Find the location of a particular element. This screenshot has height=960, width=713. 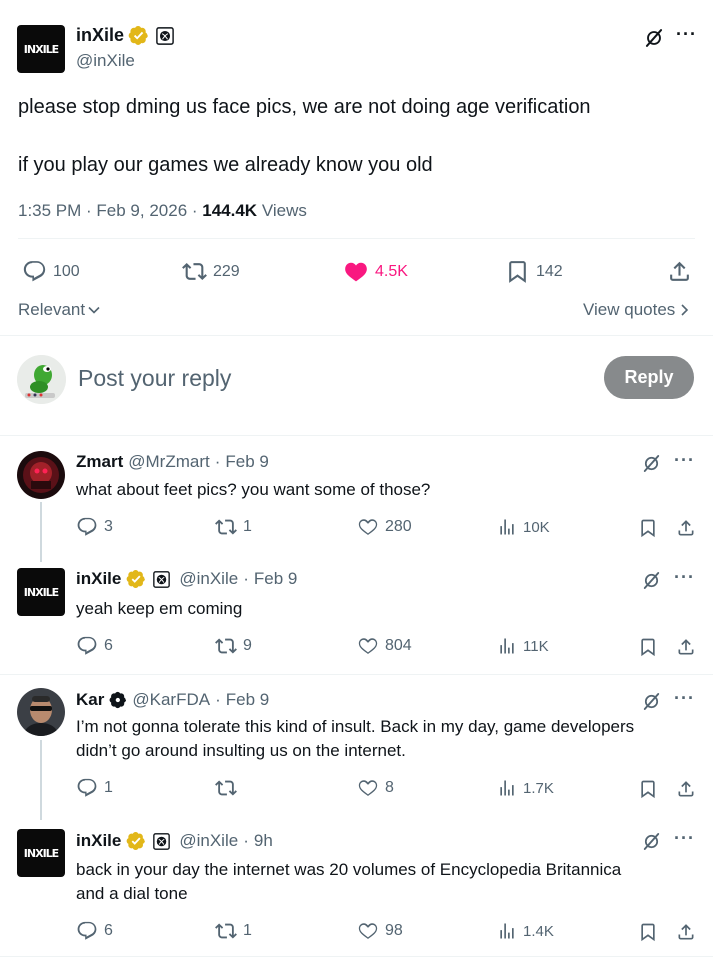

reply-header: Zmart @MrZmart · Feb 9 is located at coordinates (172, 462).